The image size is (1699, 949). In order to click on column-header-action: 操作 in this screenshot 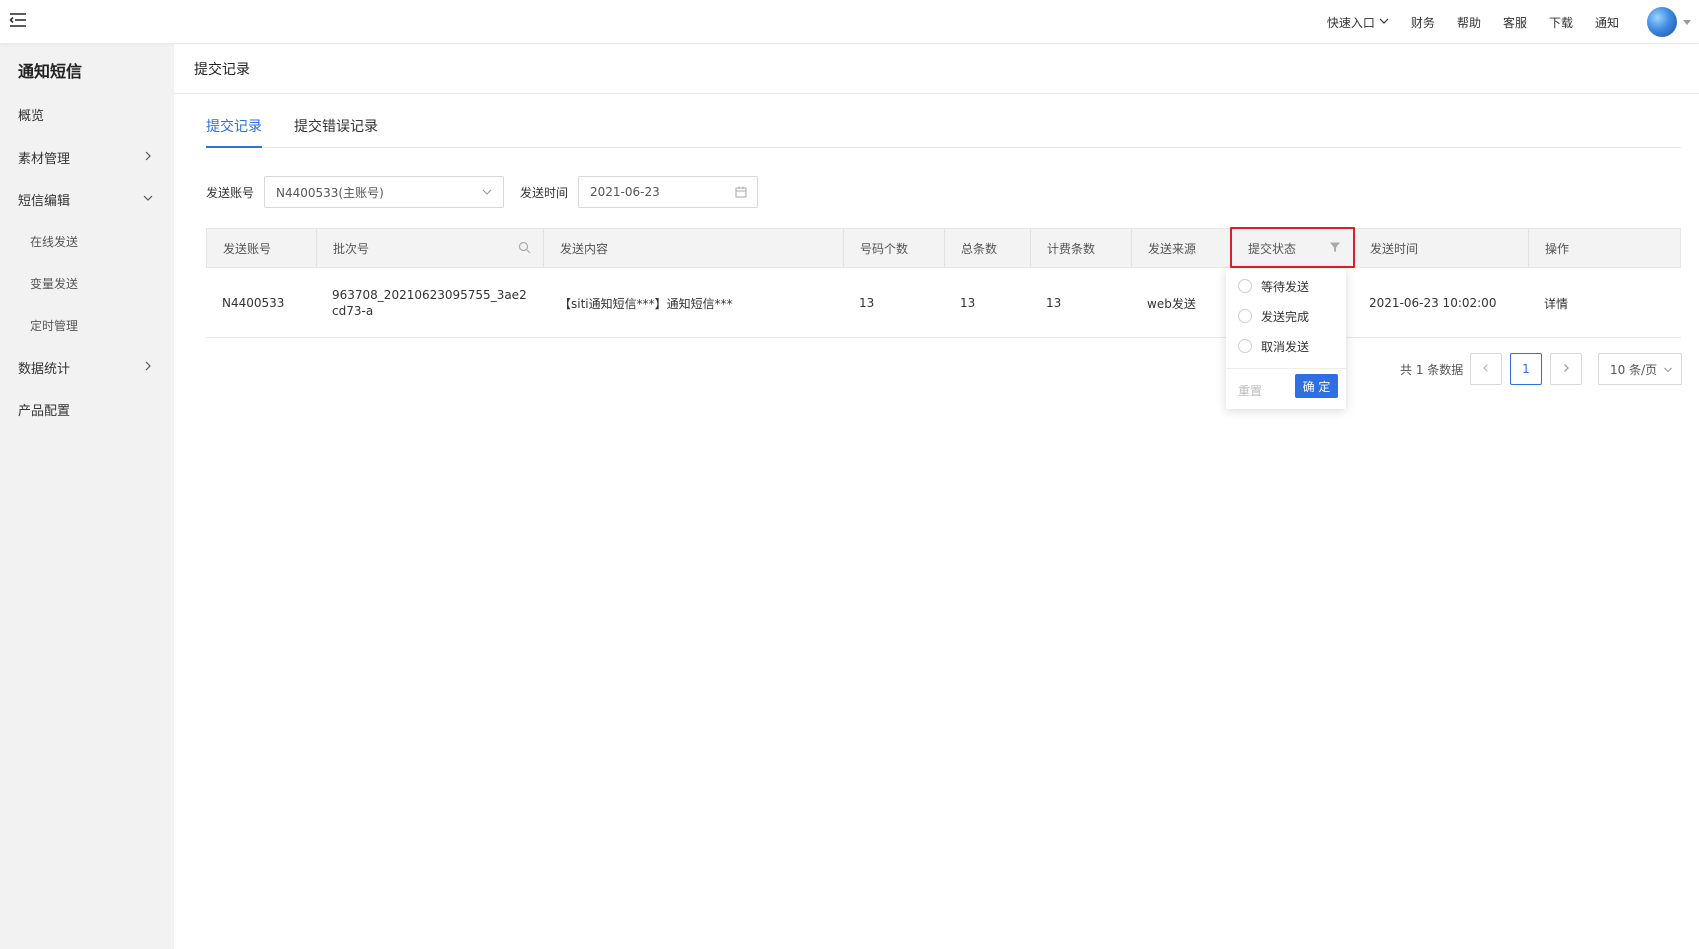, I will do `click(1557, 248)`.